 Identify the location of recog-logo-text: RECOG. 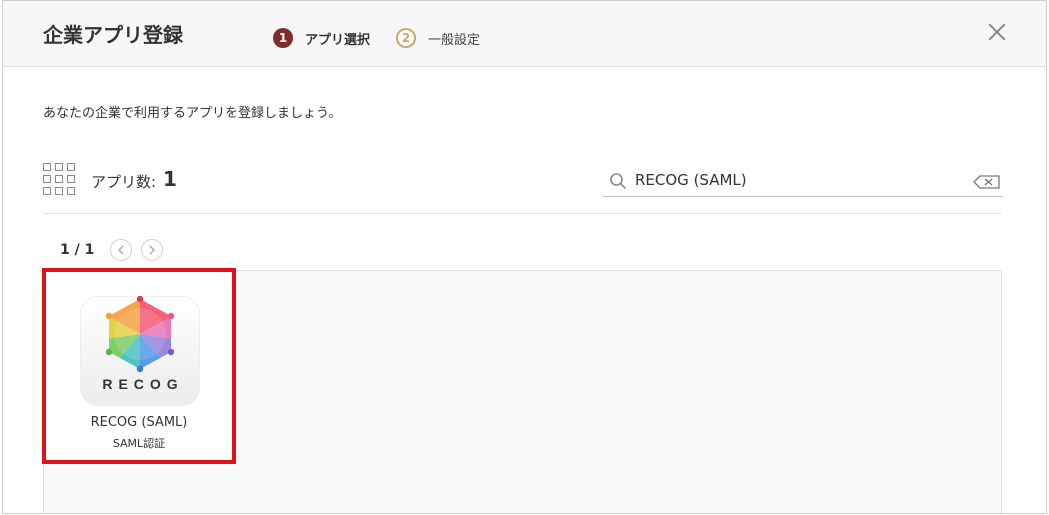
(143, 384).